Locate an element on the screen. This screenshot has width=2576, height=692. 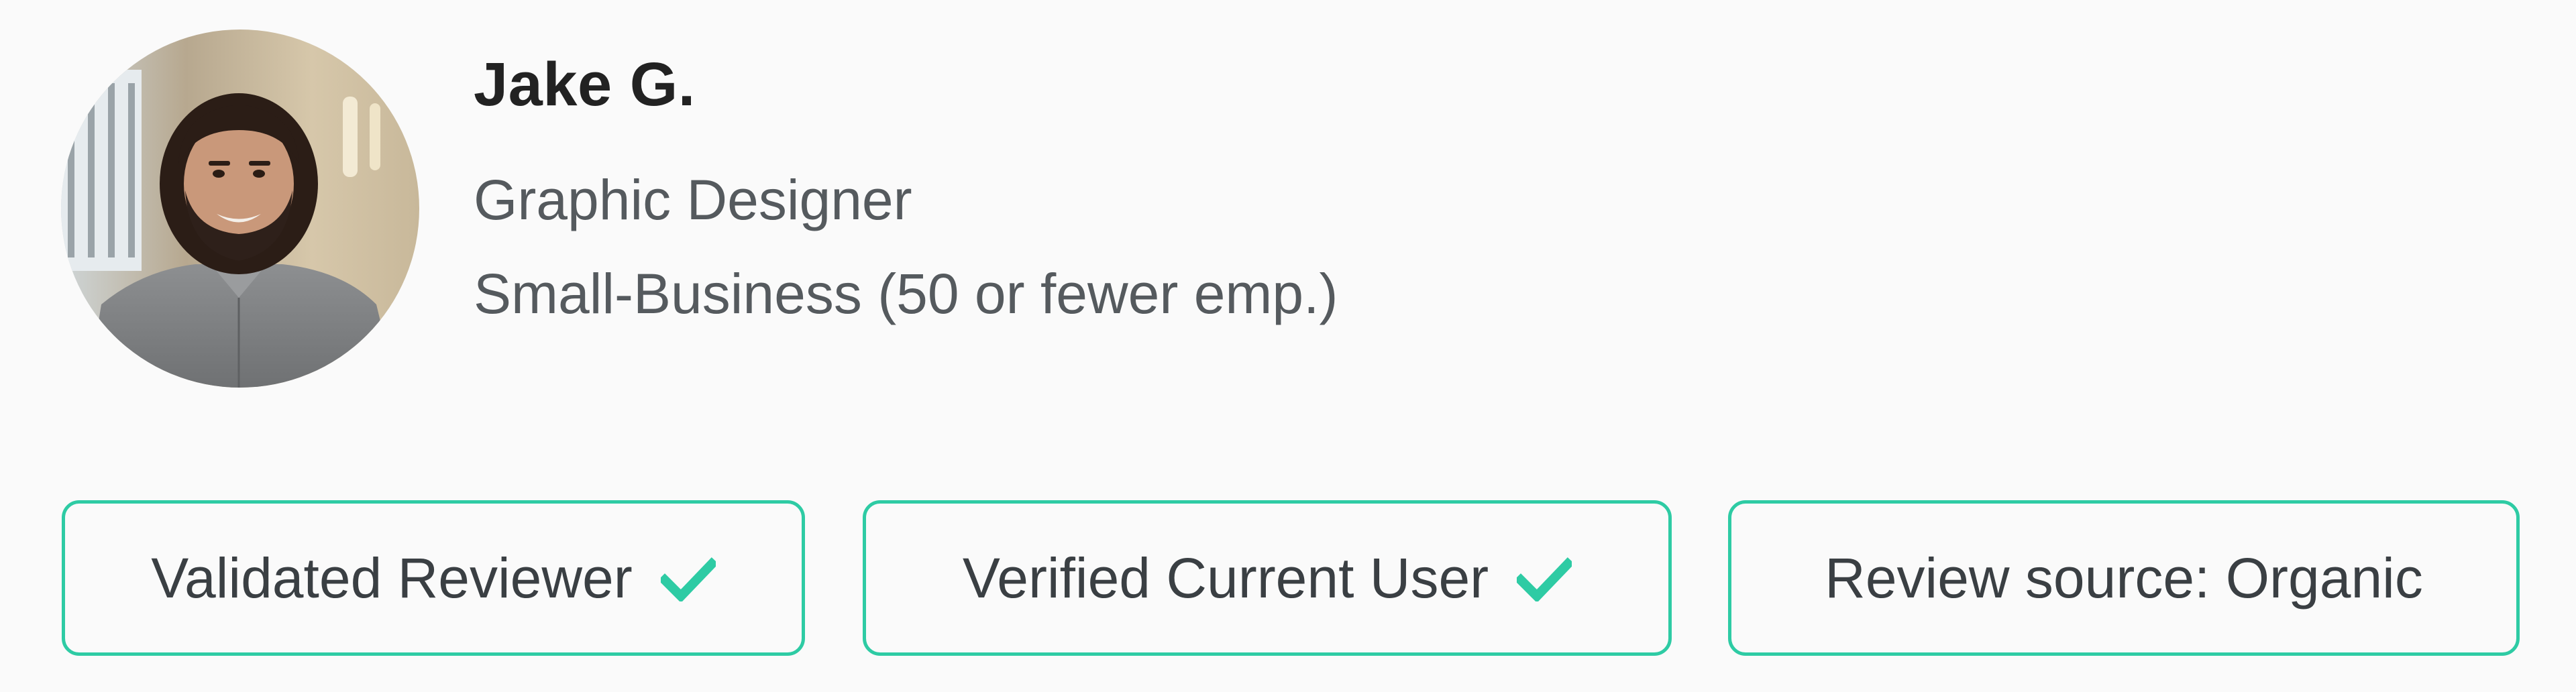
avatar is located at coordinates (240, 209).